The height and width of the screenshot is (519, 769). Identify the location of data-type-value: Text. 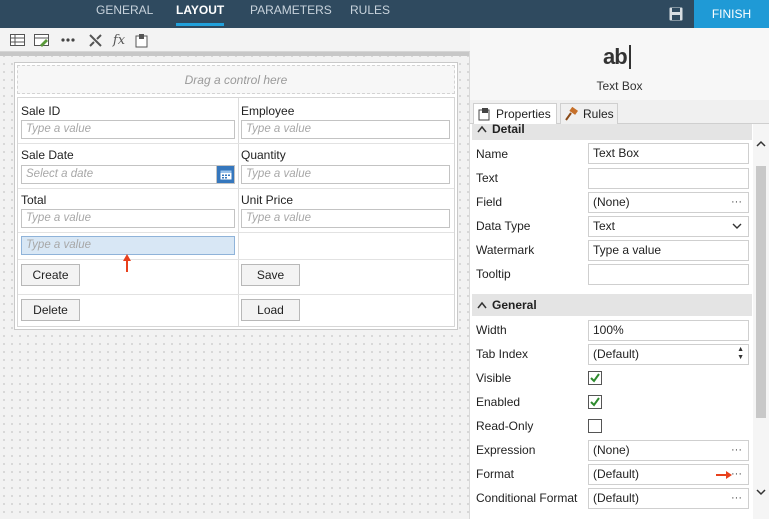
(604, 226).